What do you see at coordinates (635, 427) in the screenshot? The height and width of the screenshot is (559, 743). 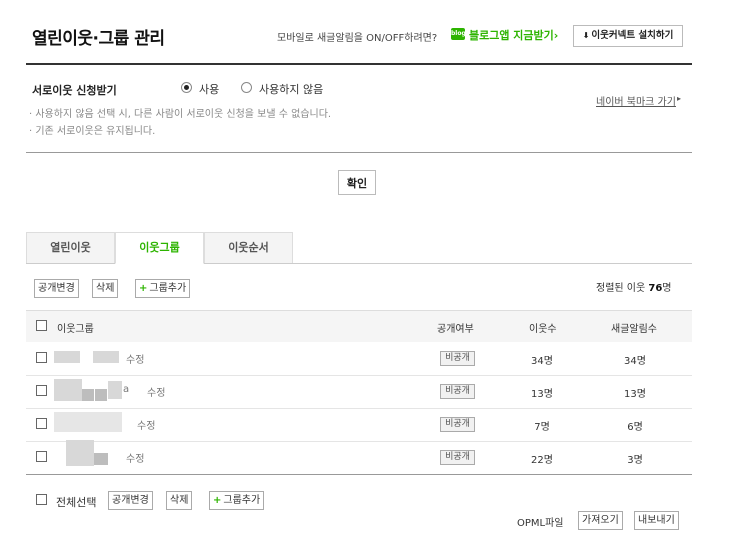 I see `alert-count: 6명` at bounding box center [635, 427].